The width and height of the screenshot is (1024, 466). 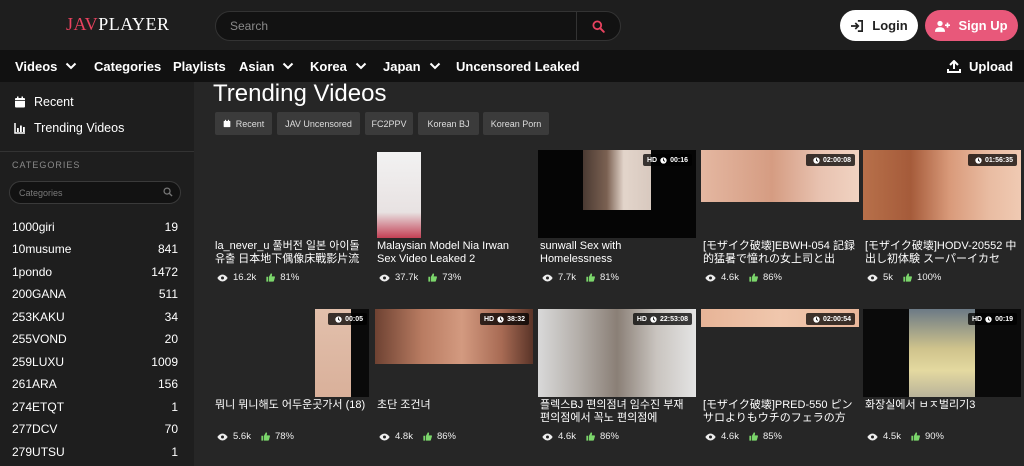 What do you see at coordinates (389, 123) in the screenshot?
I see `chip-fc2ppv: FC2PPV` at bounding box center [389, 123].